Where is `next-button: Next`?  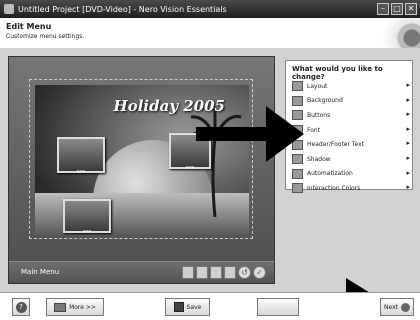 next-button: Next is located at coordinates (397, 307).